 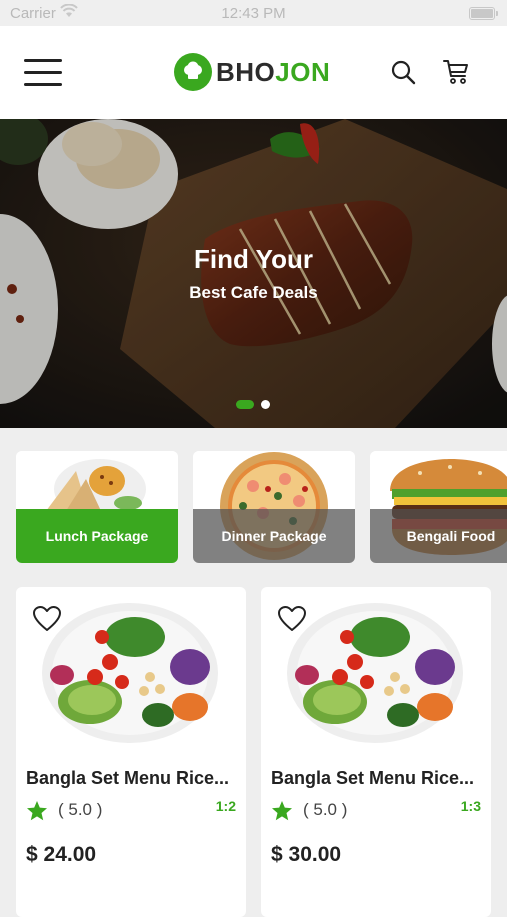 What do you see at coordinates (97, 507) in the screenshot?
I see `category-lunch-package: Lunch Package` at bounding box center [97, 507].